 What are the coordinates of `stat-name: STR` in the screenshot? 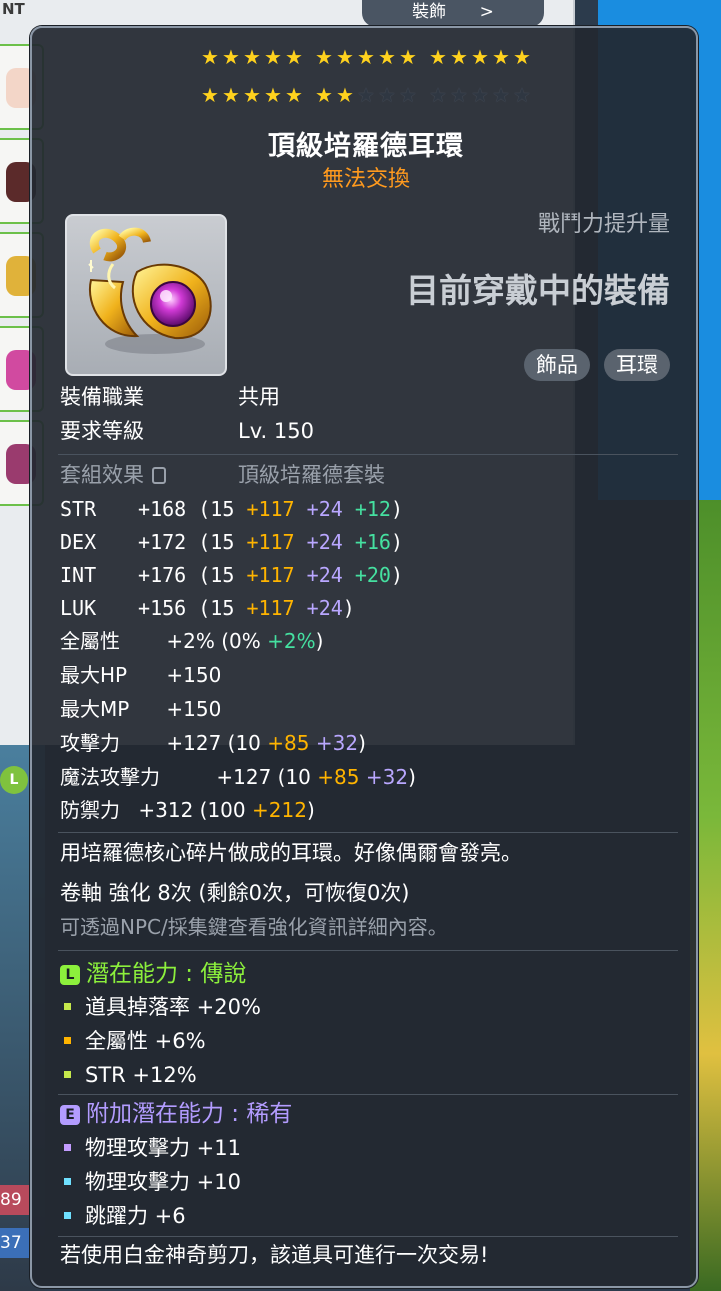 It's located at (78, 509).